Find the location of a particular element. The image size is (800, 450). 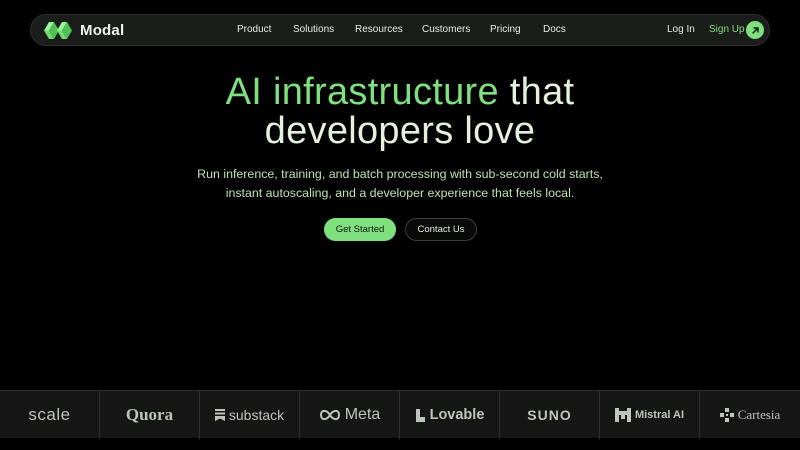

brand-logo: Modal is located at coordinates (84, 30).